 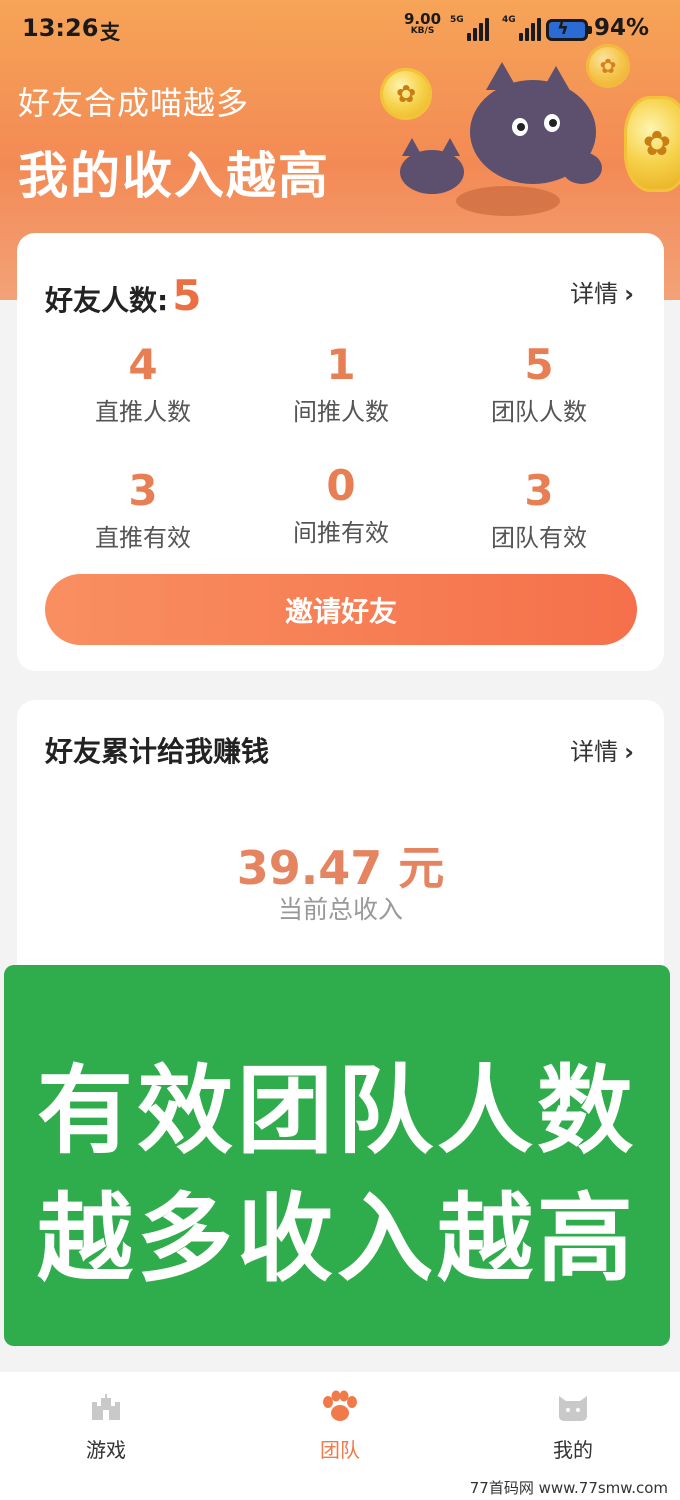 What do you see at coordinates (337, 1239) in the screenshot?
I see `banner-line-2: 越多收入越高` at bounding box center [337, 1239].